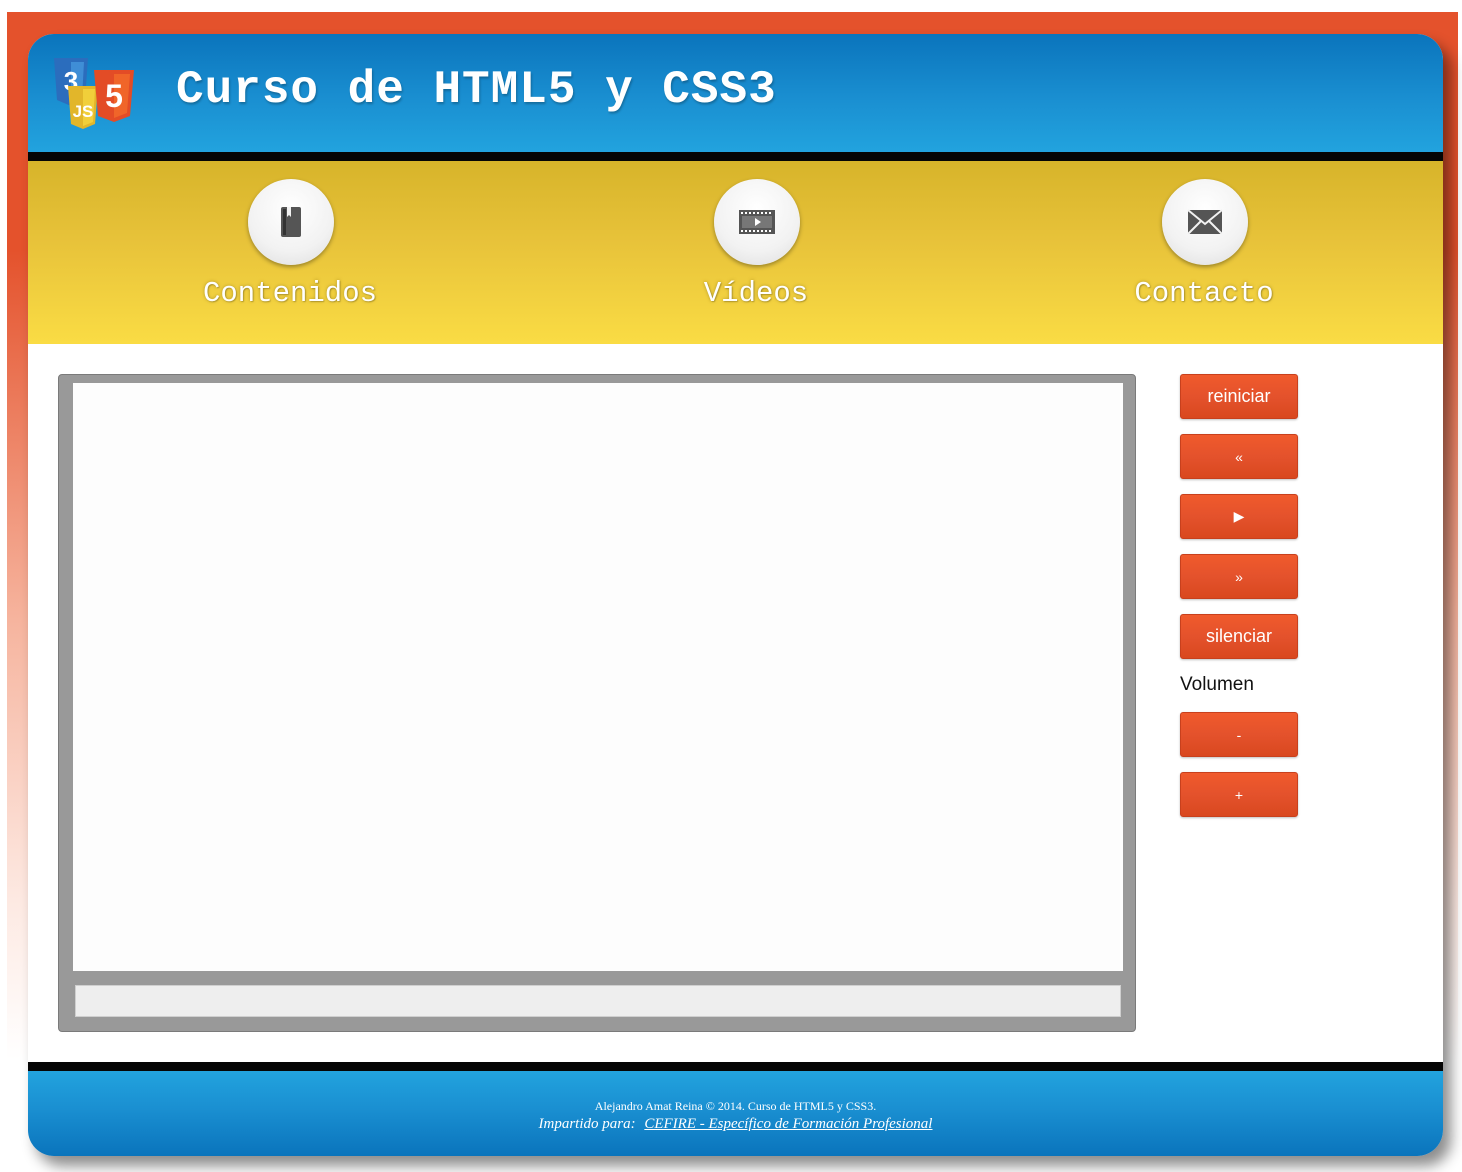 This screenshot has height=1172, width=1462. What do you see at coordinates (1239, 576) in the screenshot?
I see `forward-button: »` at bounding box center [1239, 576].